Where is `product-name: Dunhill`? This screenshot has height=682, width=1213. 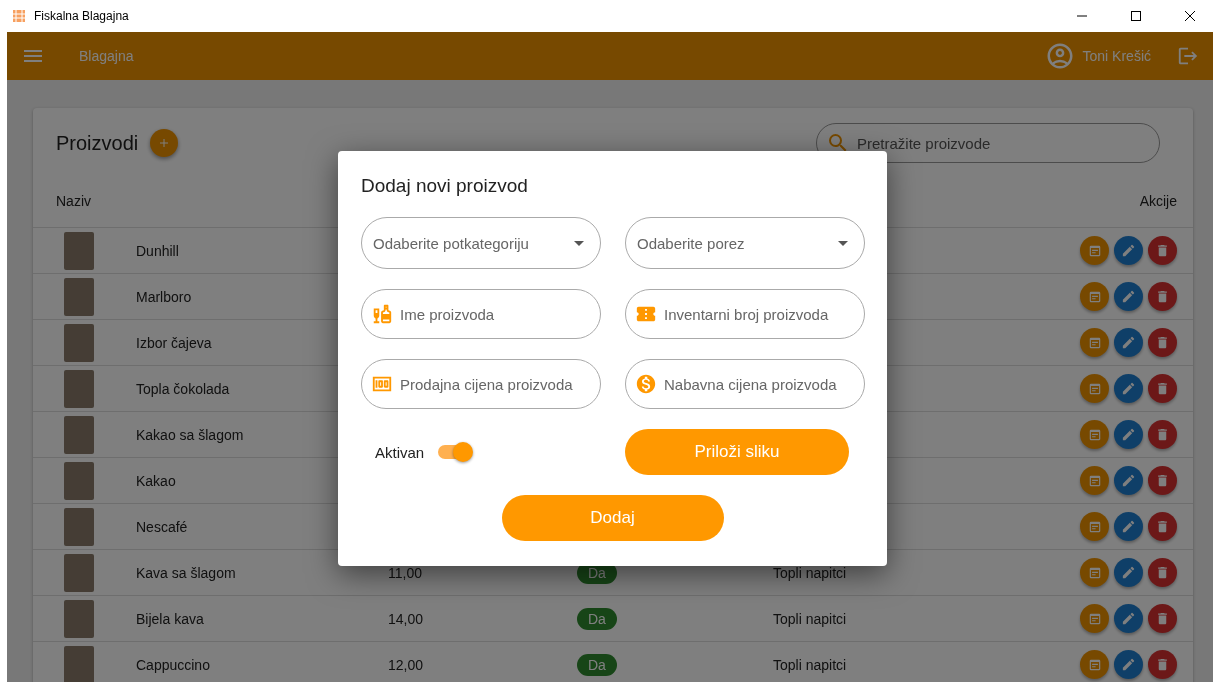
product-name: Dunhill is located at coordinates (157, 250).